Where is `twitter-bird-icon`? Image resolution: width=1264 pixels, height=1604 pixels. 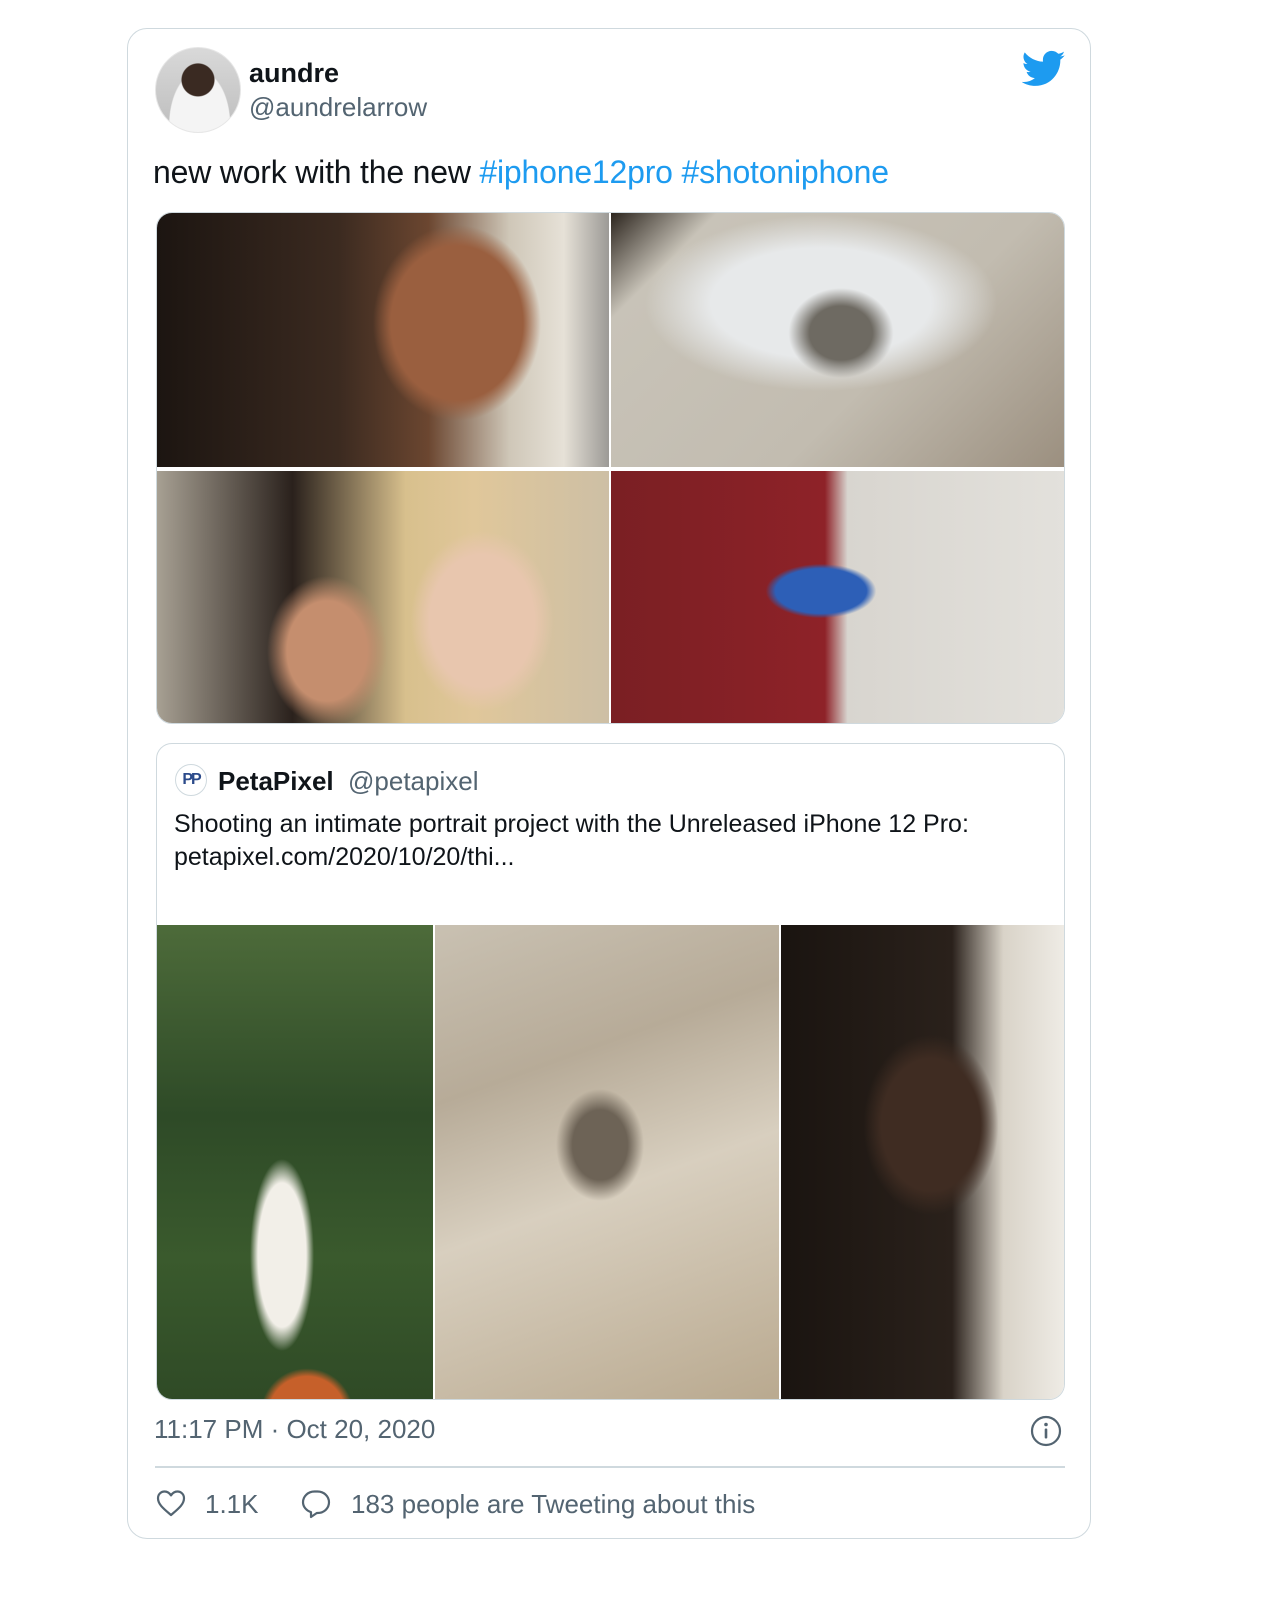 twitter-bird-icon is located at coordinates (1044, 69).